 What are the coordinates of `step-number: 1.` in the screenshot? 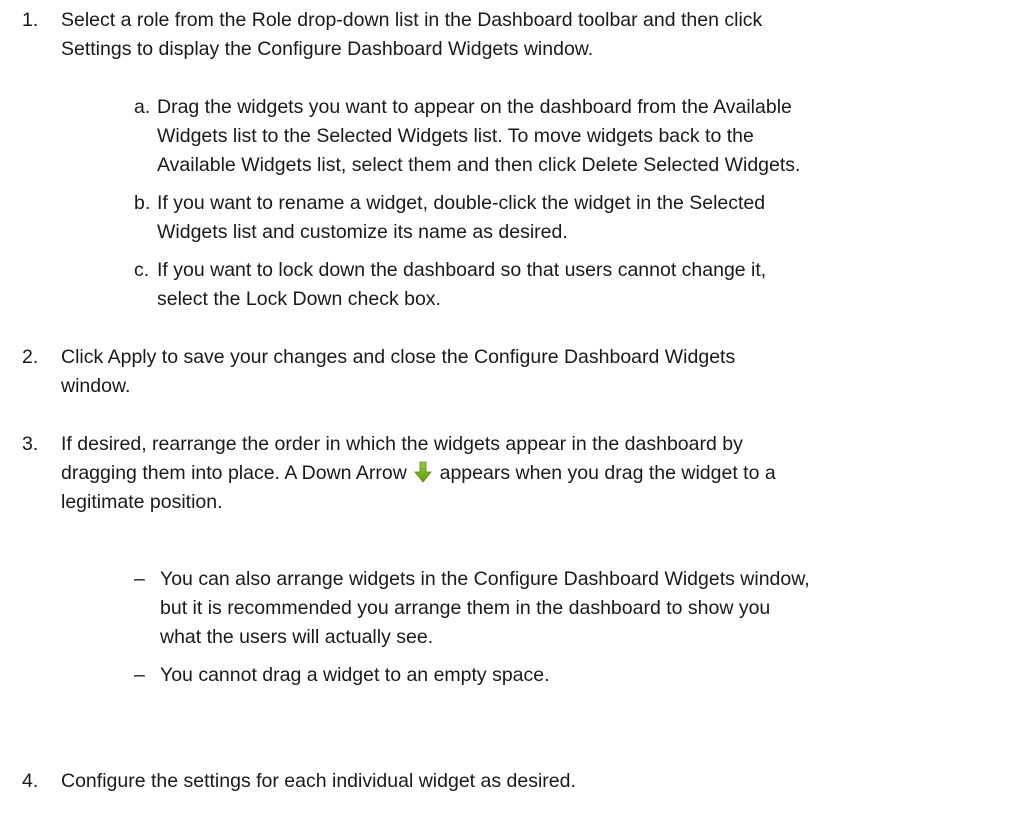 It's located at (30, 20).